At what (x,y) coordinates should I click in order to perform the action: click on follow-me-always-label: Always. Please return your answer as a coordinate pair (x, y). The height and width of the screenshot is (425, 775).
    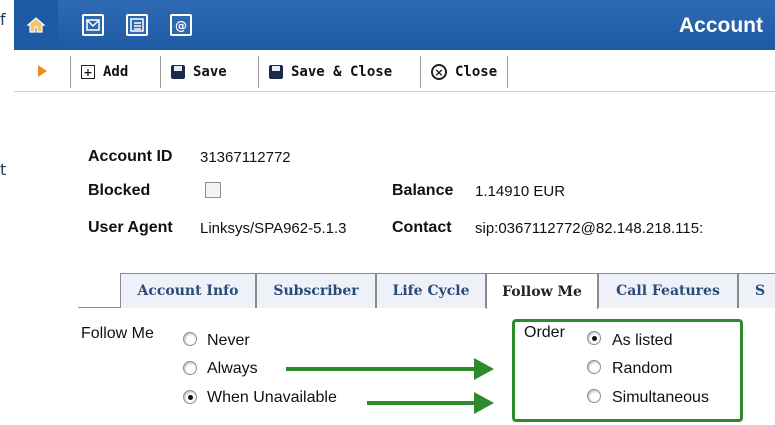
    Looking at the image, I should click on (232, 368).